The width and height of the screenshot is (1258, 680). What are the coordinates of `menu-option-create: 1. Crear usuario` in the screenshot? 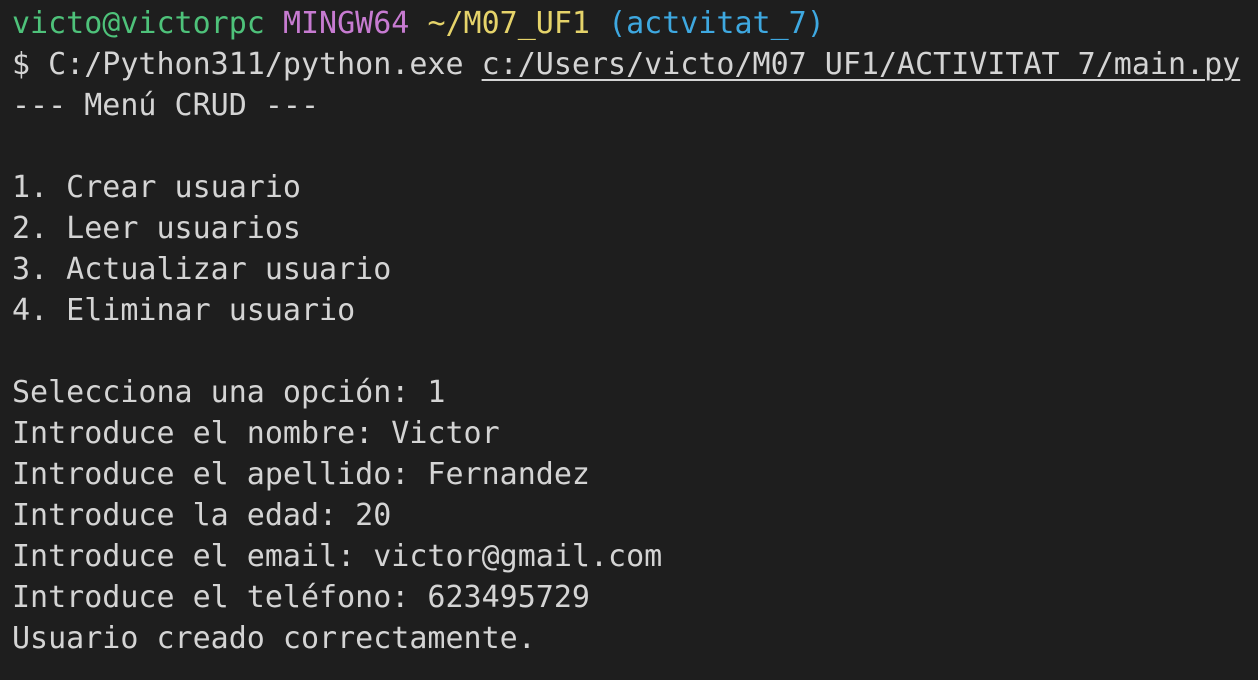 It's located at (156, 187).